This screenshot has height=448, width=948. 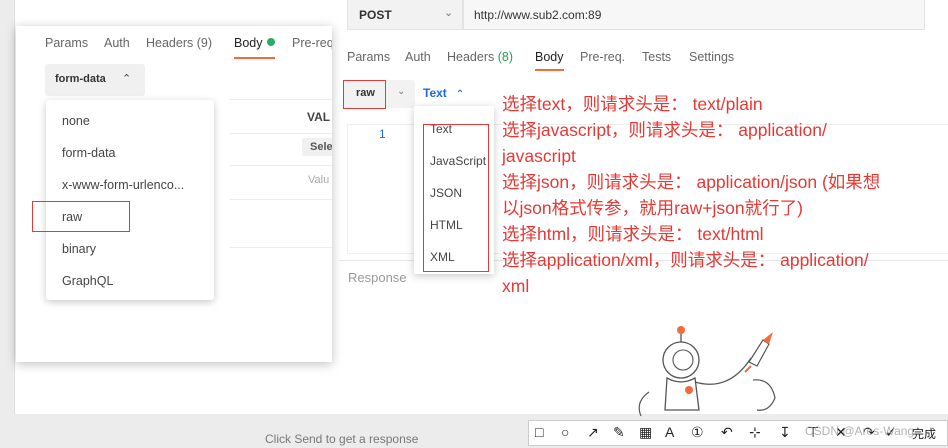 I want to click on arrow-icon: ↗, so click(x=593, y=432).